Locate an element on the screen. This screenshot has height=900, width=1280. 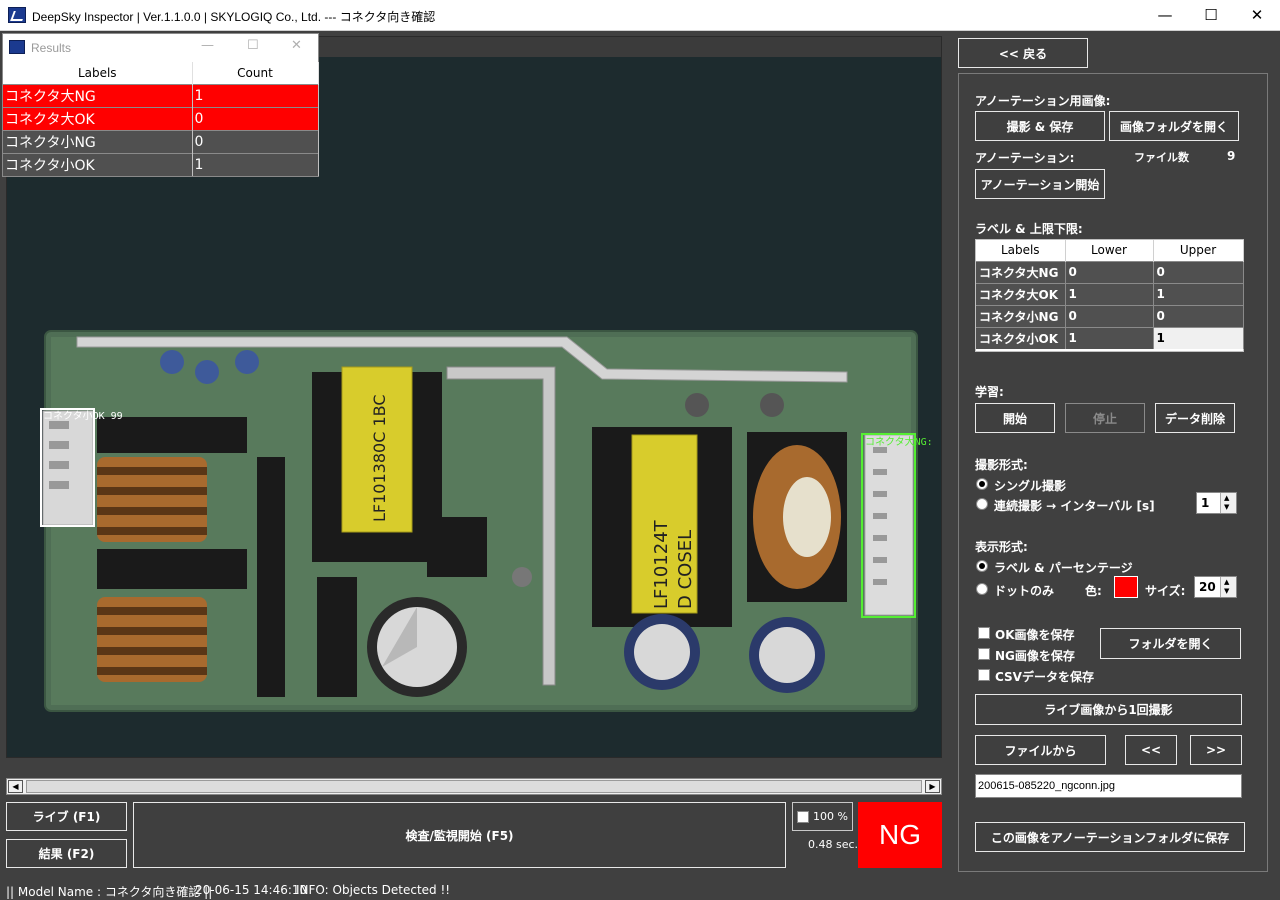
table-row: コネクタ小OK 1 1 is located at coordinates (1110, 337).